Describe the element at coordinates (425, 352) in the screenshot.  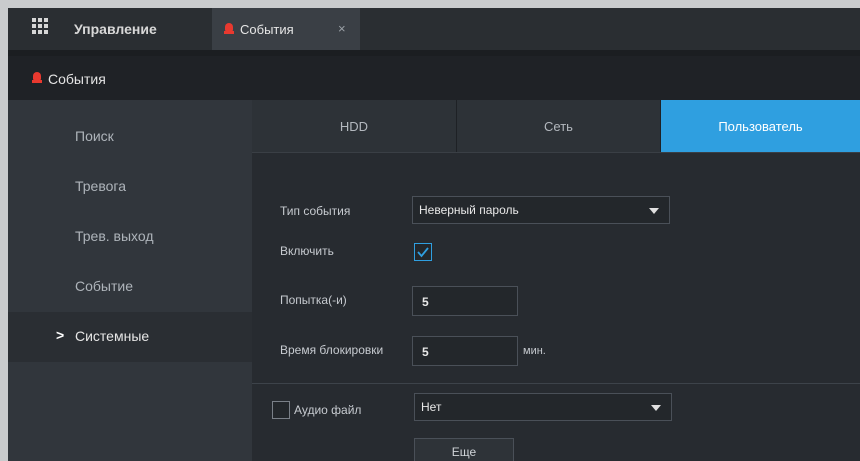
I see `lock-time-value: 5` at that location.